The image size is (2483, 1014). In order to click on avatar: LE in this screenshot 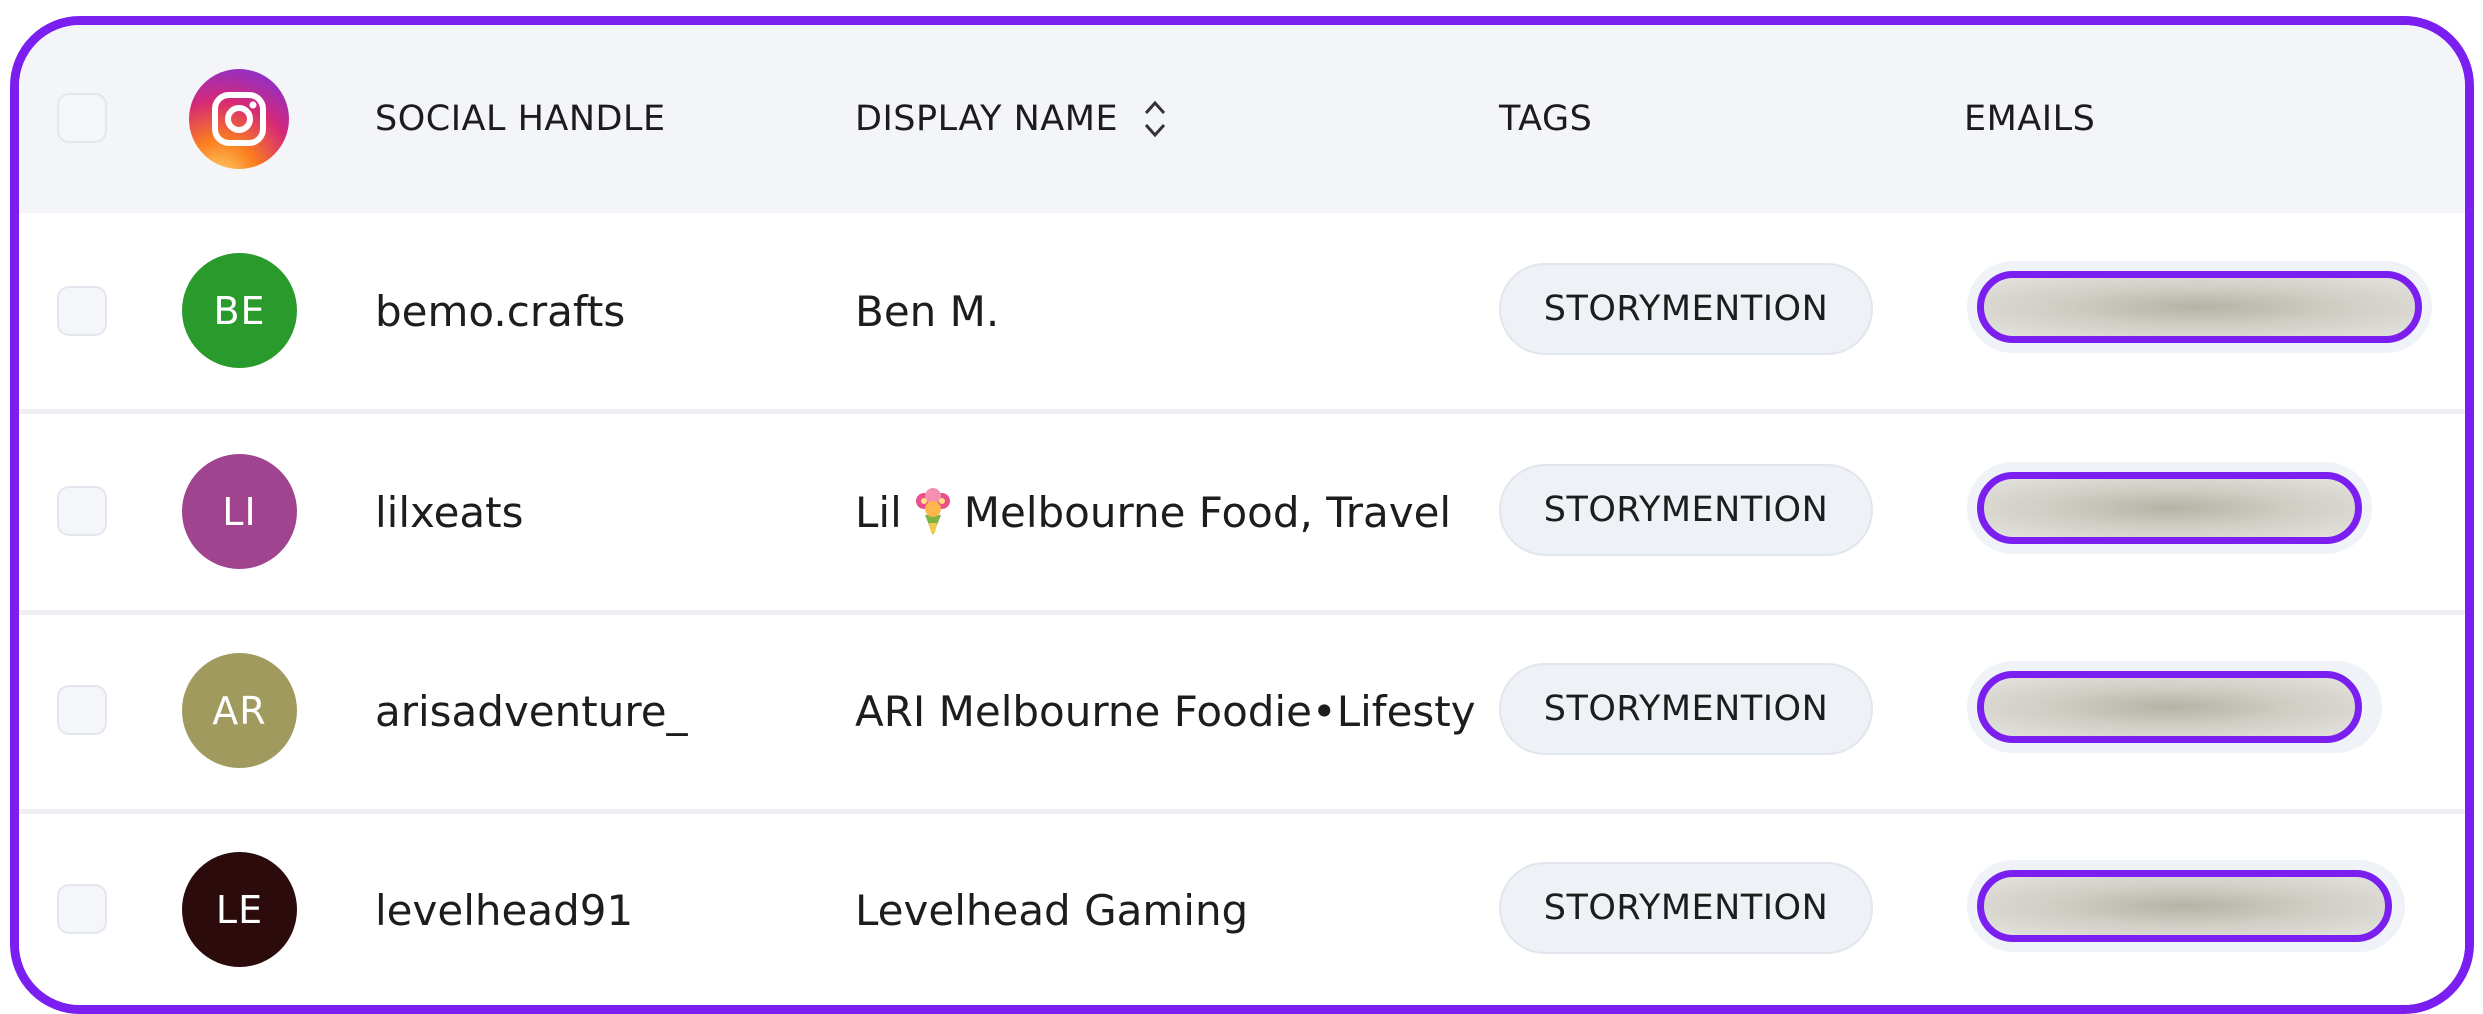, I will do `click(239, 909)`.